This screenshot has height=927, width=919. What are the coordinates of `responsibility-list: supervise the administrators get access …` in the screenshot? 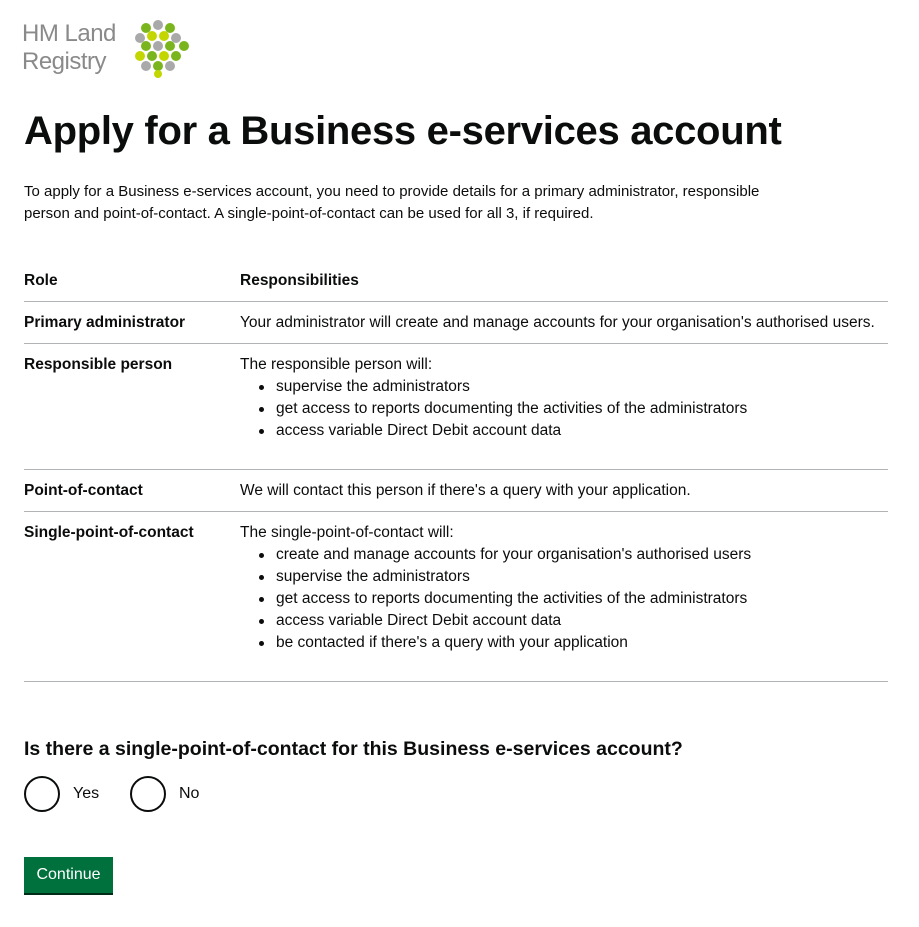 It's located at (571, 409).